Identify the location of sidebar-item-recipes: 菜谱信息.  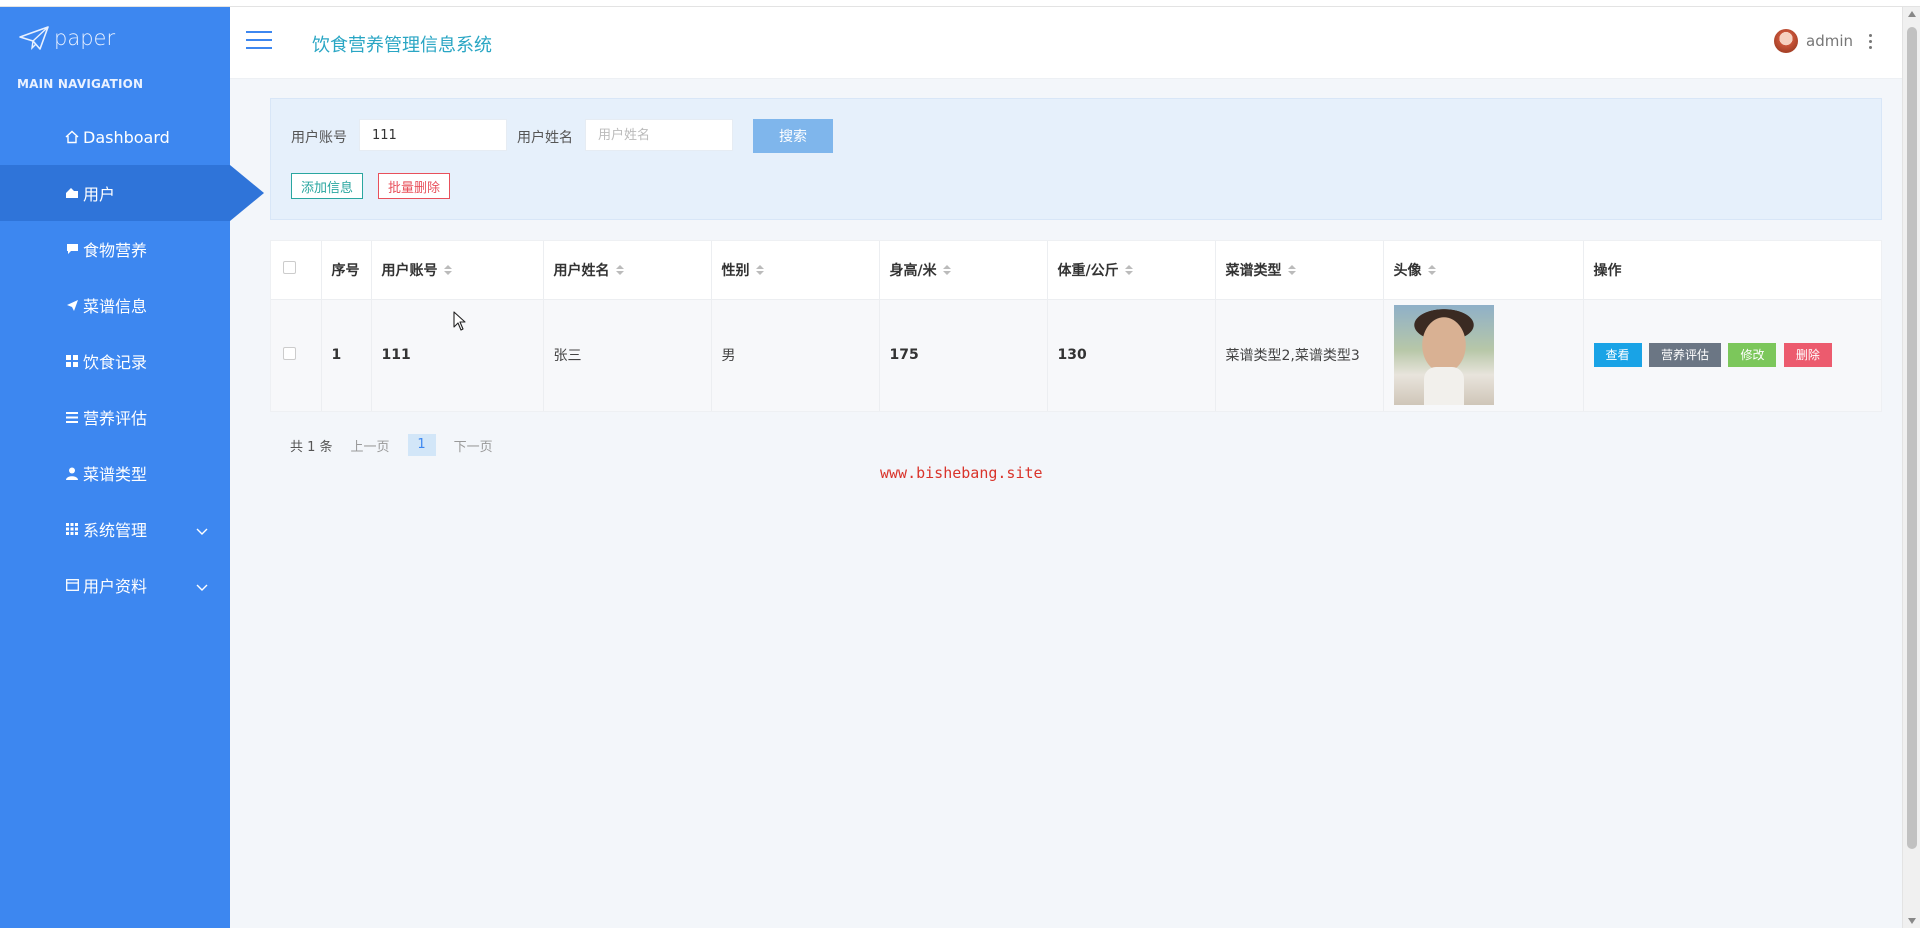
(115, 305).